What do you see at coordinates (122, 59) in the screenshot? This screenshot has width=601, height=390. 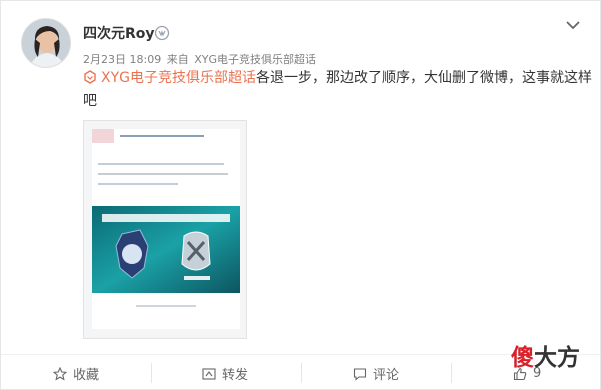 I see `post-time: 2月23日 18:09` at bounding box center [122, 59].